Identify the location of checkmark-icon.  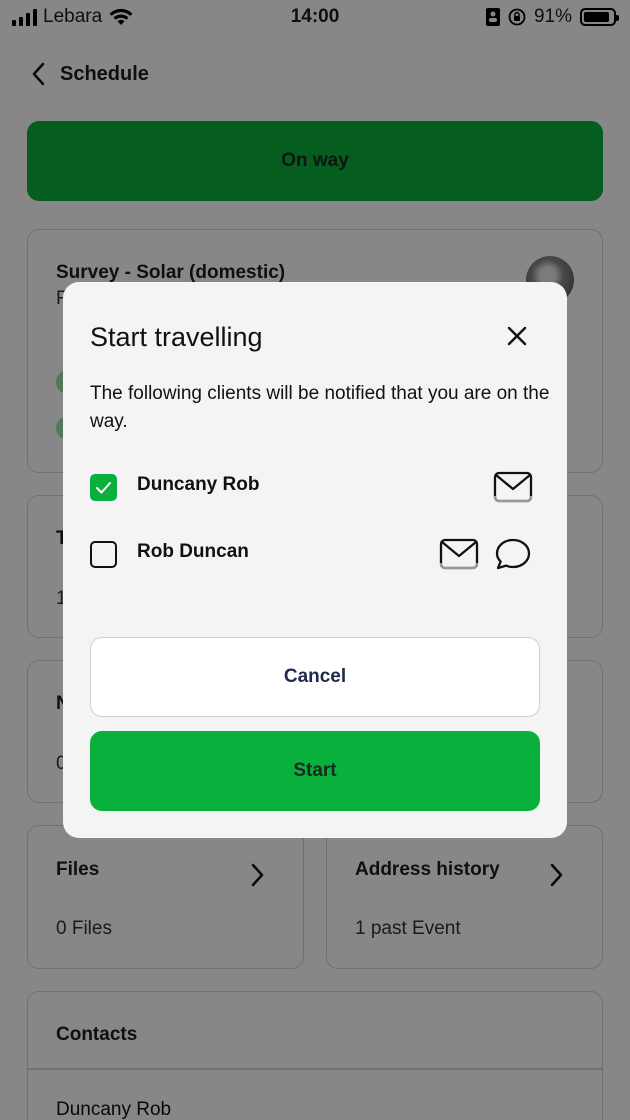
(103, 488).